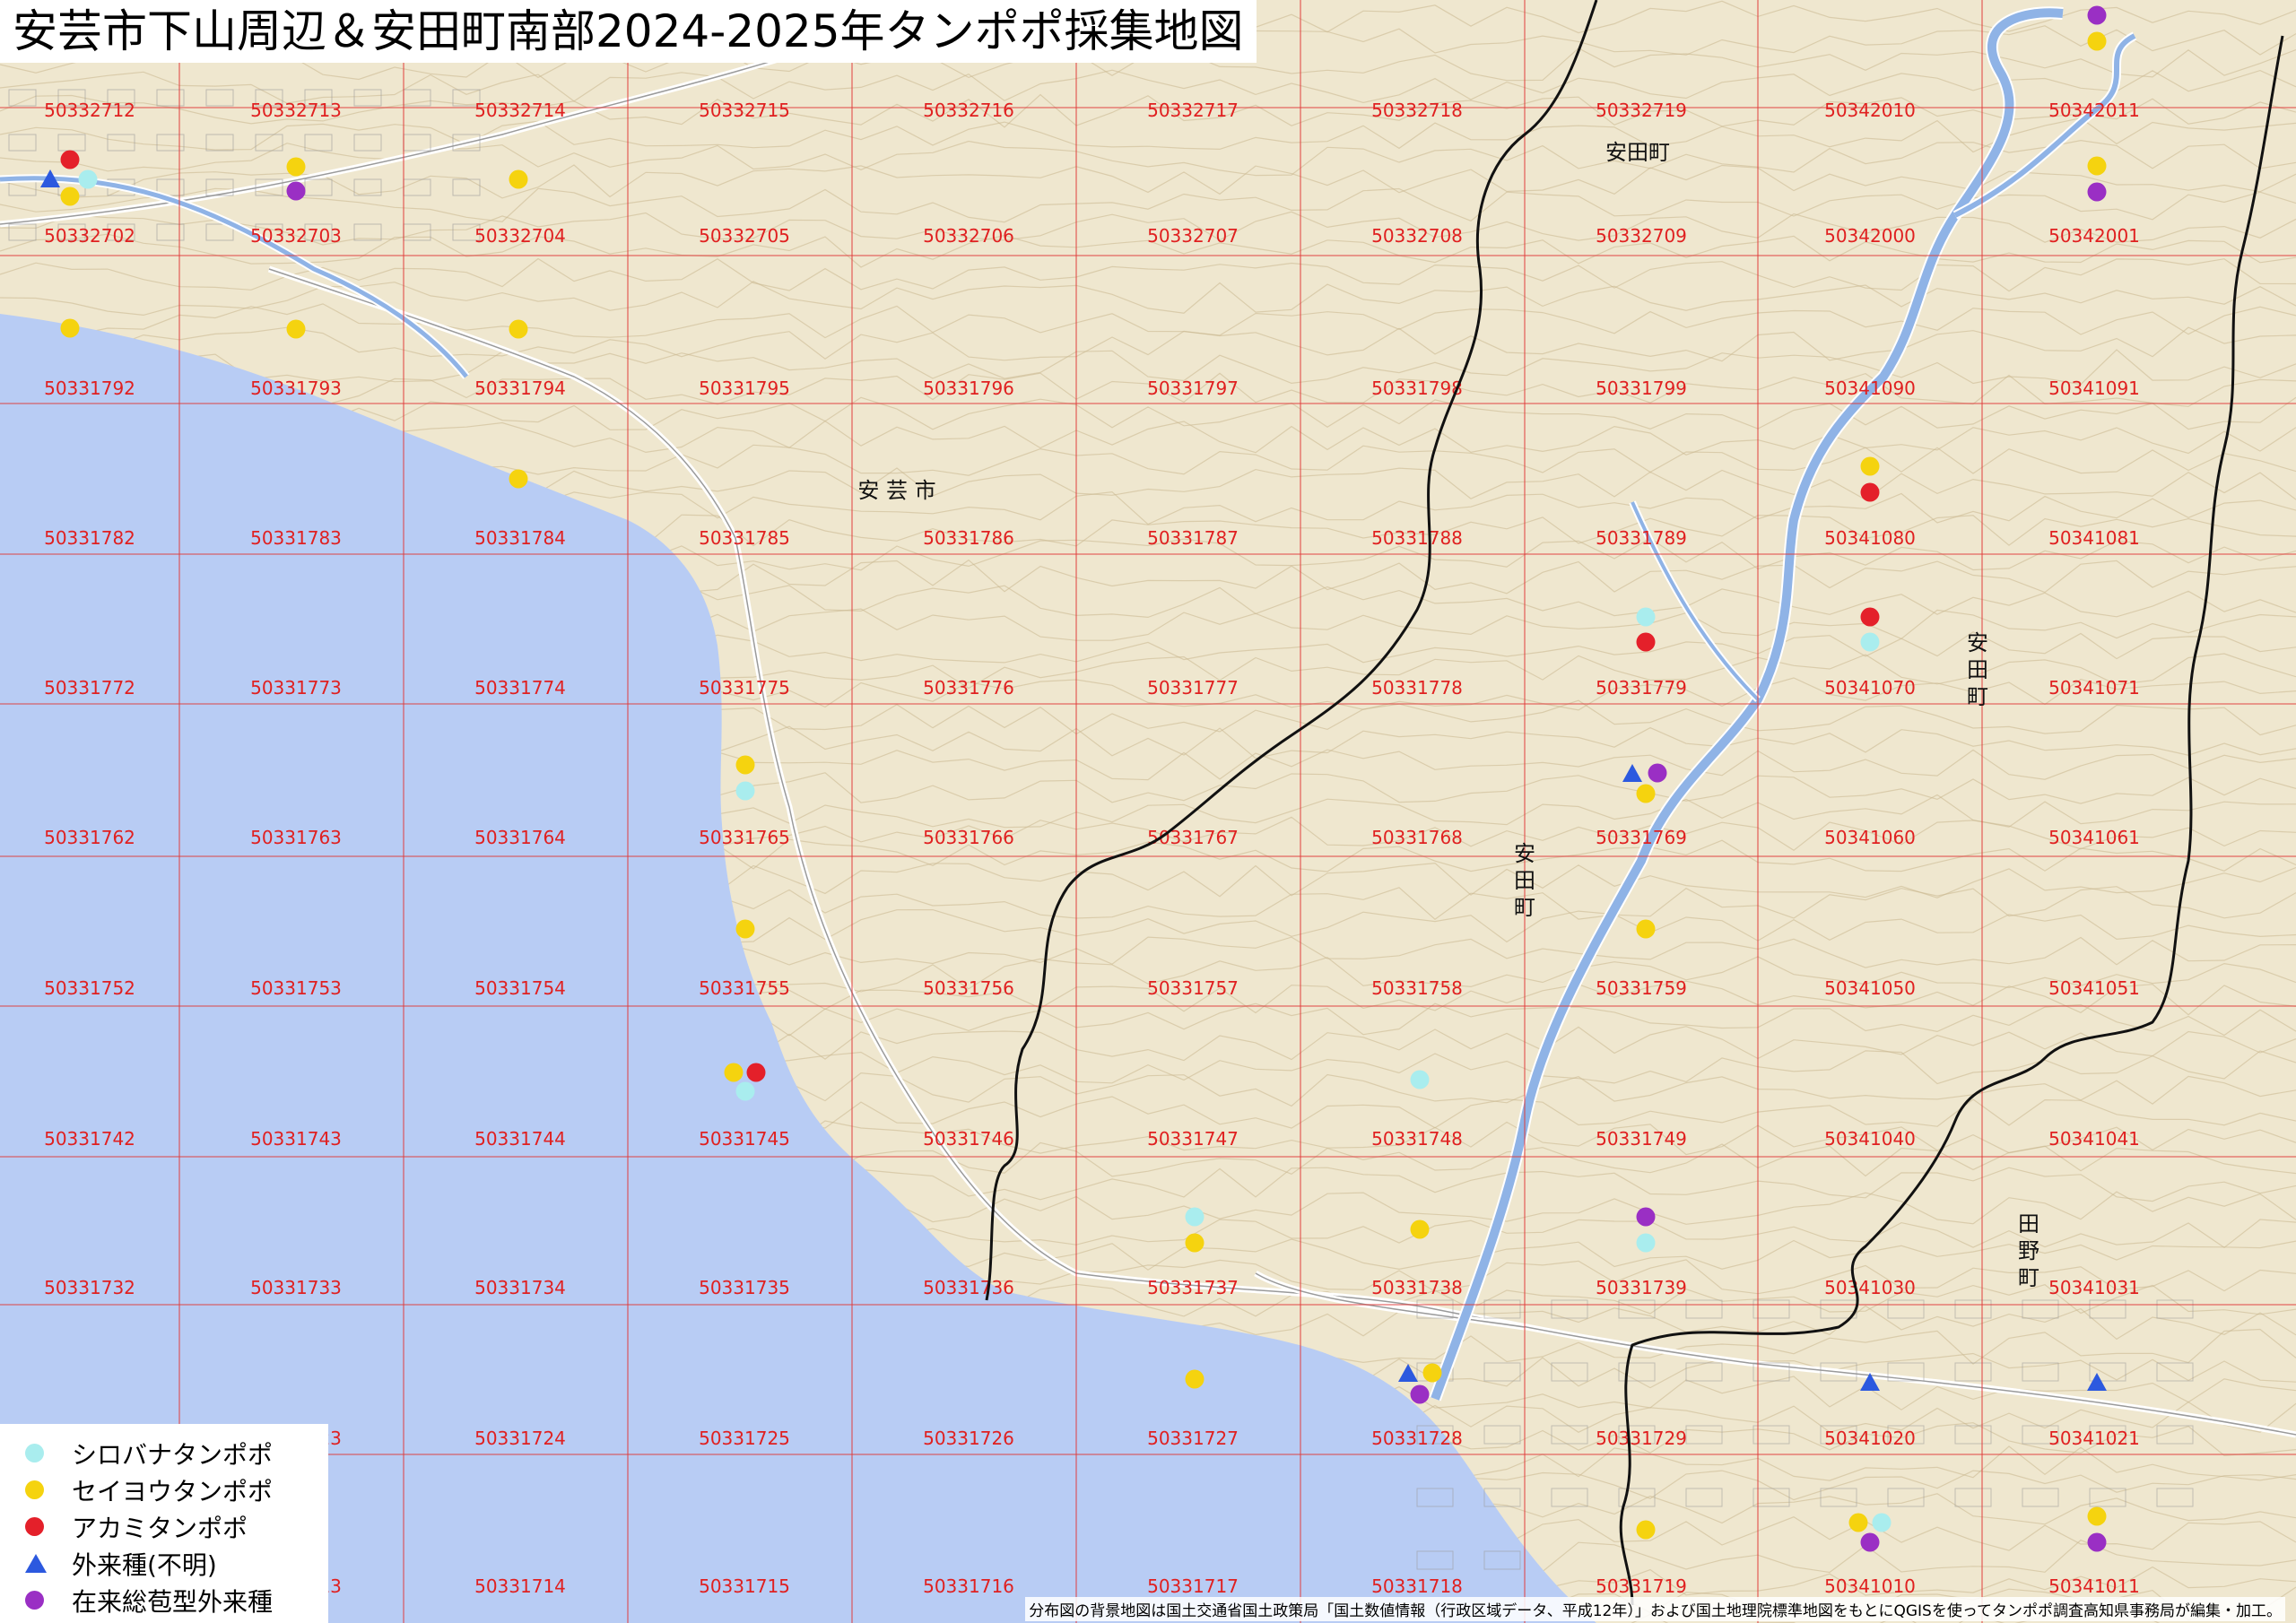 The image size is (2296, 1623). What do you see at coordinates (89, 538) in the screenshot?
I see `grid-code-label: 50331782` at bounding box center [89, 538].